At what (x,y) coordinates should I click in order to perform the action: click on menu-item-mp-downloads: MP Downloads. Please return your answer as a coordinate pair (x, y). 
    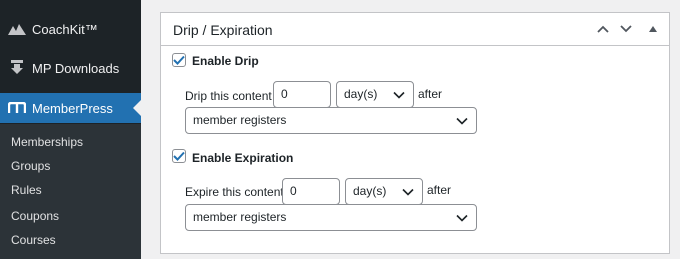
    Looking at the image, I should click on (70, 68).